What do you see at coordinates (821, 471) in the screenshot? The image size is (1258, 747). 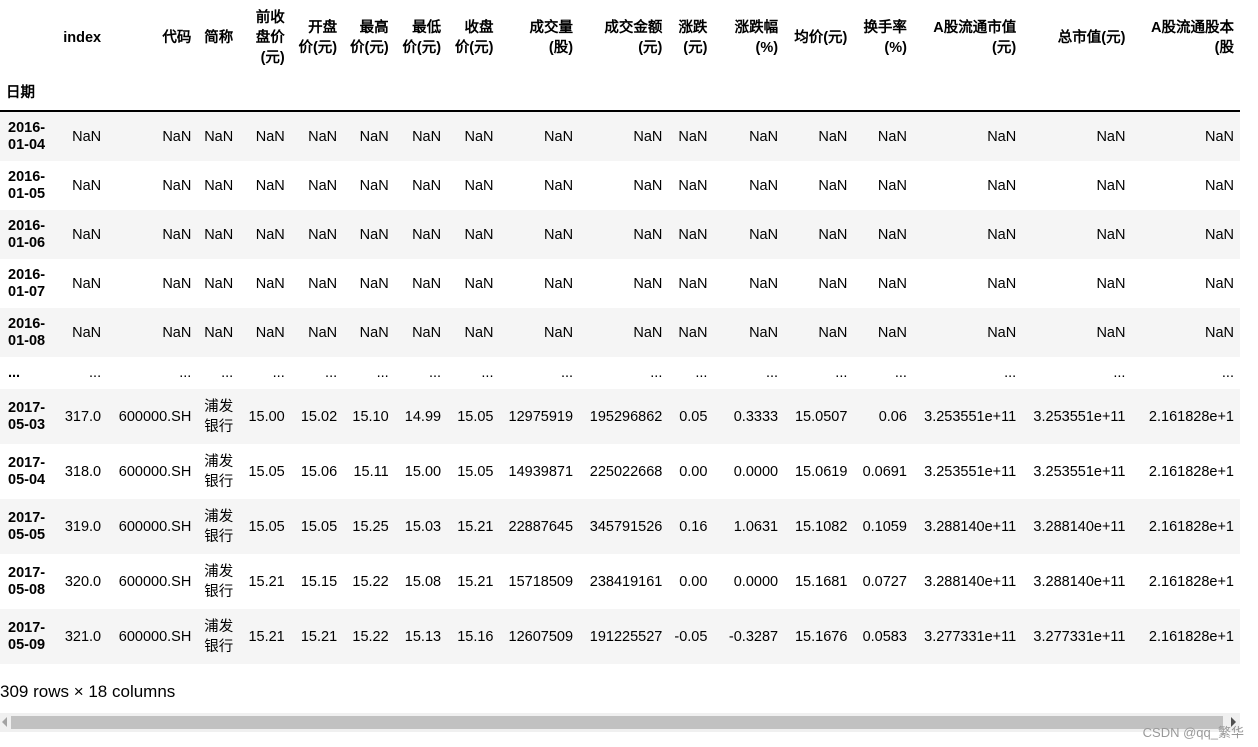 I see `table-cell: 15.0619` at bounding box center [821, 471].